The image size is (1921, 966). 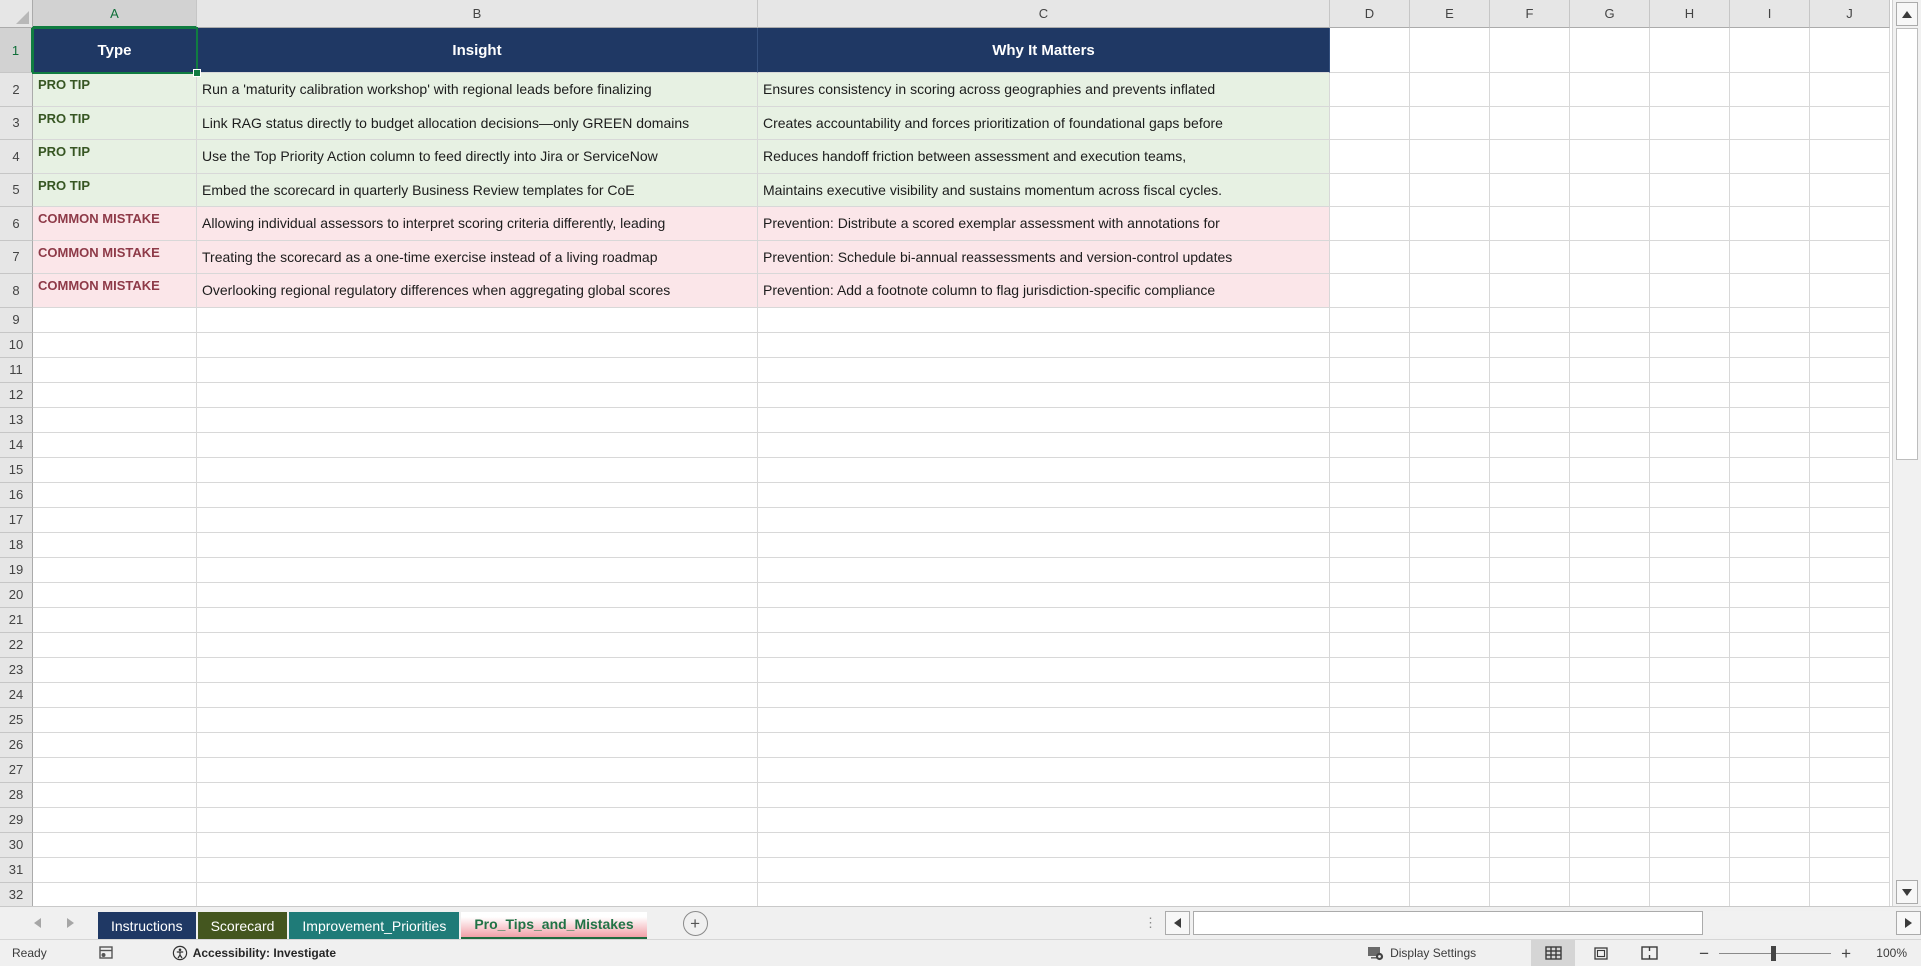 What do you see at coordinates (477, 595) in the screenshot?
I see `cell-B20` at bounding box center [477, 595].